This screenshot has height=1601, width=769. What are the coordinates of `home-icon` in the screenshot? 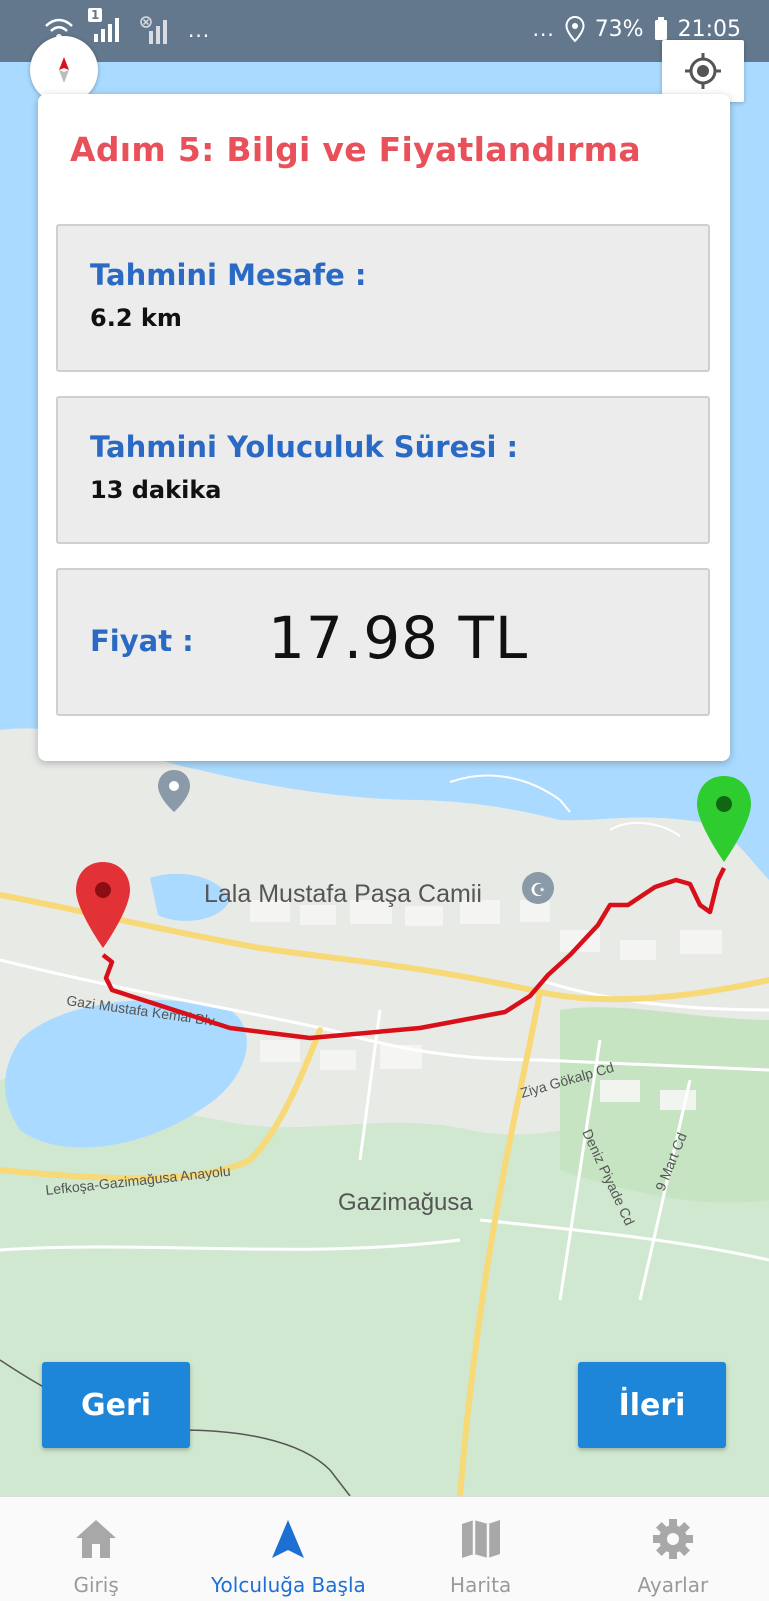 It's located at (96, 1539).